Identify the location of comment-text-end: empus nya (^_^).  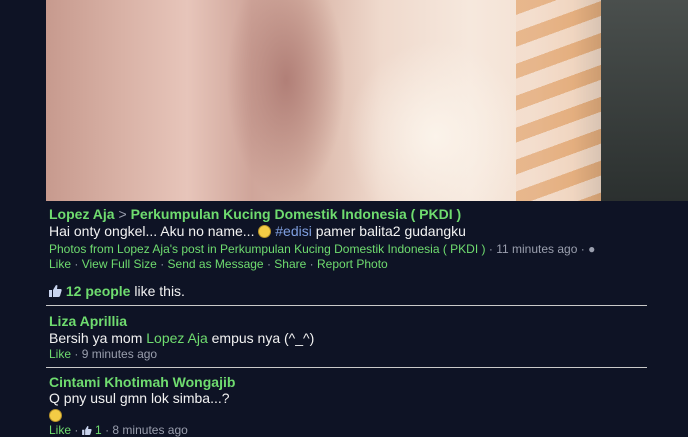
(263, 338).